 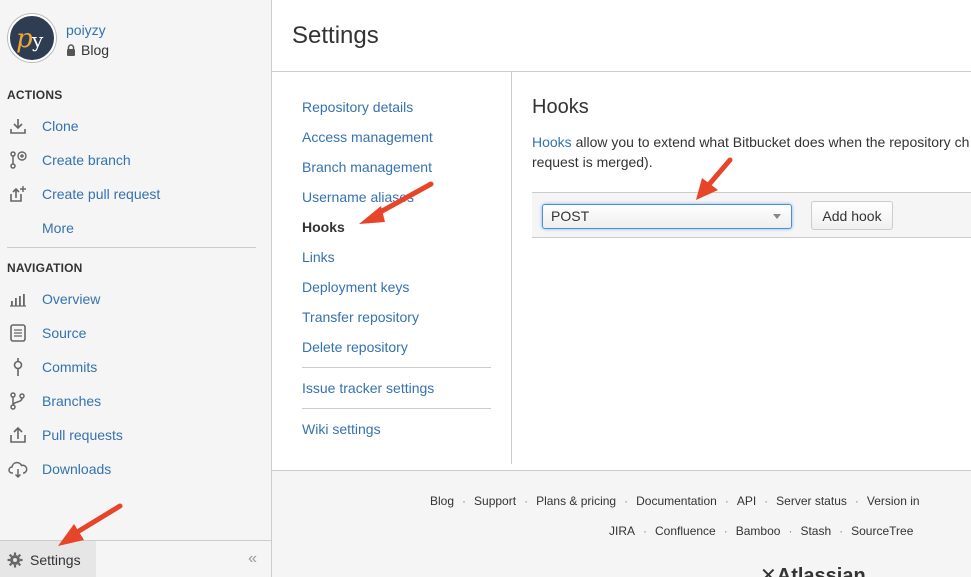 I want to click on sidebar-settings-button: Settings, so click(x=48, y=559).